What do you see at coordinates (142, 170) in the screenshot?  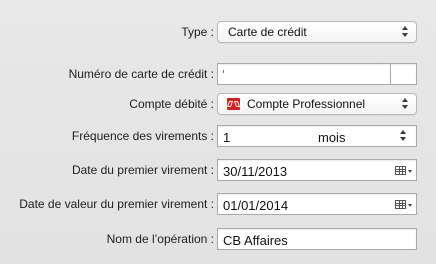 I see `first-transfer-date-label: Date du premier virement :` at bounding box center [142, 170].